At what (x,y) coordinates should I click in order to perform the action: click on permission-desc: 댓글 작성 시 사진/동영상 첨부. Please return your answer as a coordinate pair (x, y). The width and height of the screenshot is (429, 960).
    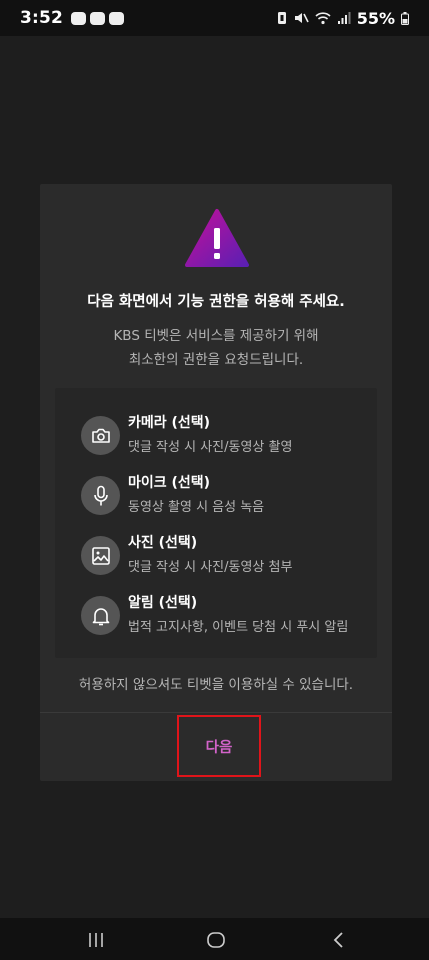
    Looking at the image, I should click on (210, 567).